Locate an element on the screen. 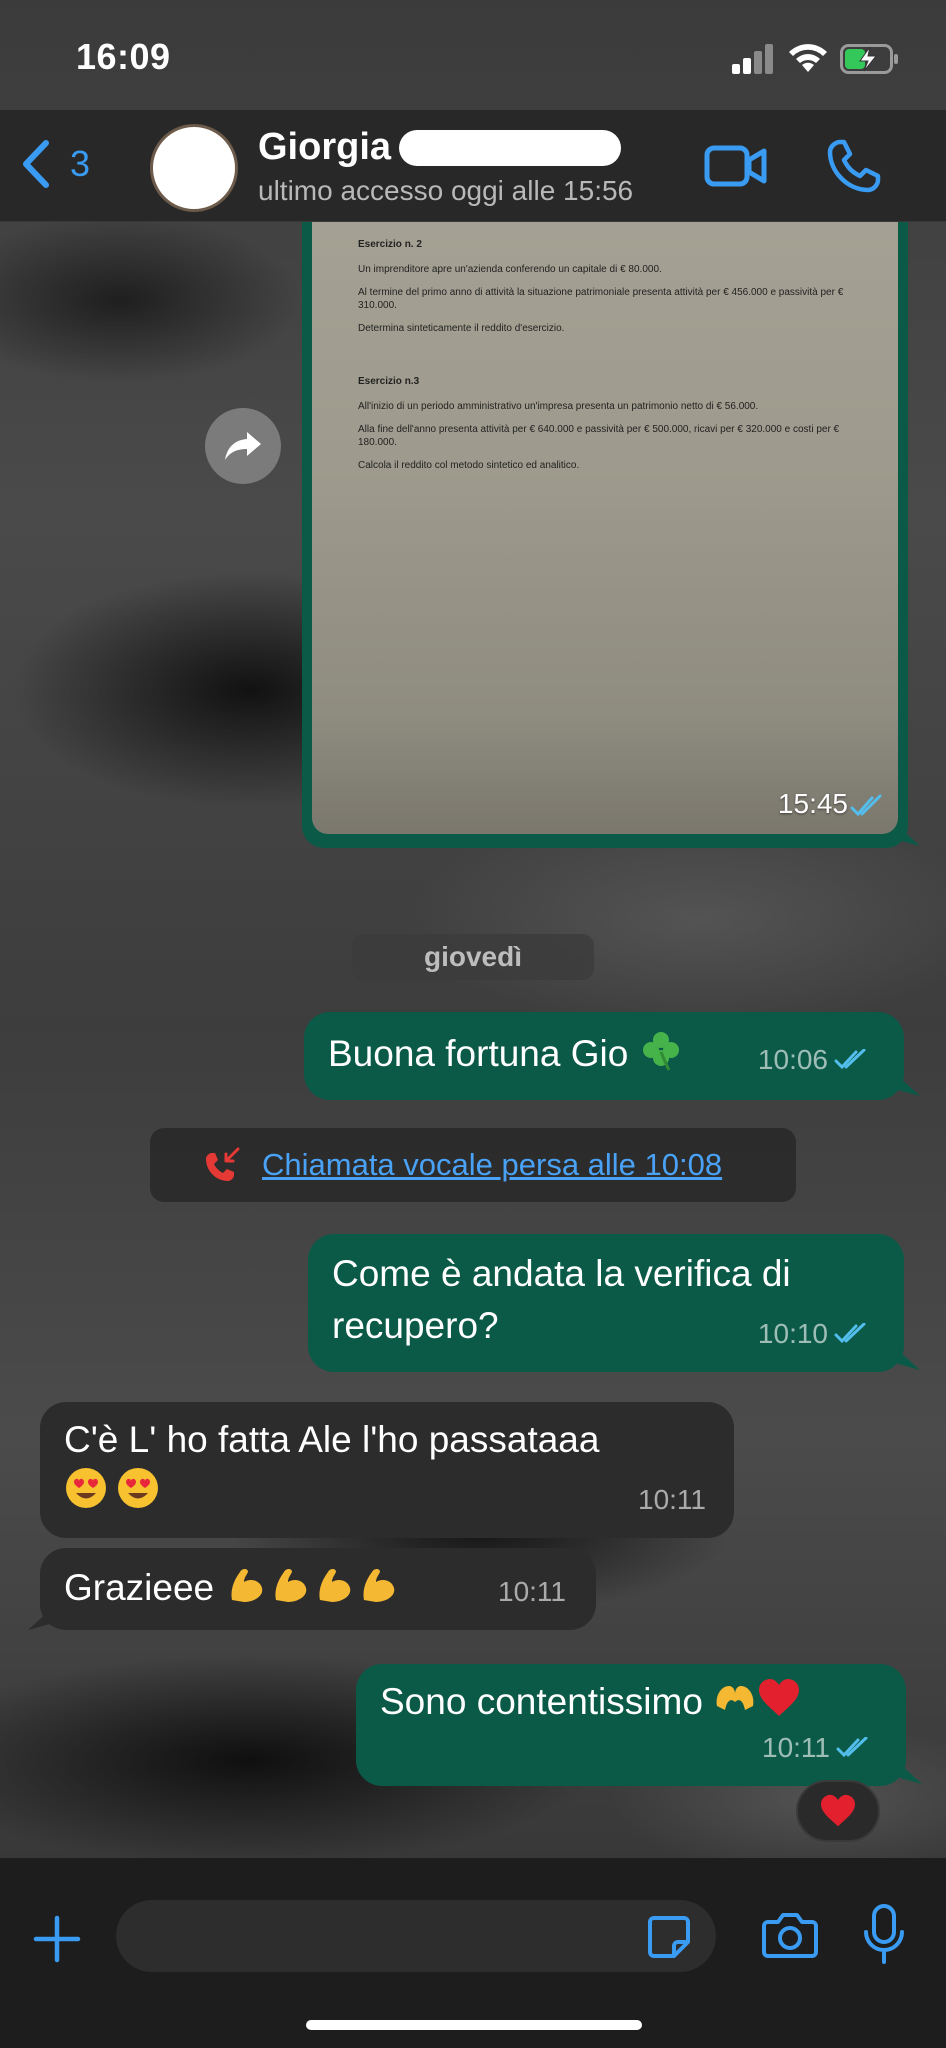 The width and height of the screenshot is (946, 2048). camera-icon is located at coordinates (790, 1935).